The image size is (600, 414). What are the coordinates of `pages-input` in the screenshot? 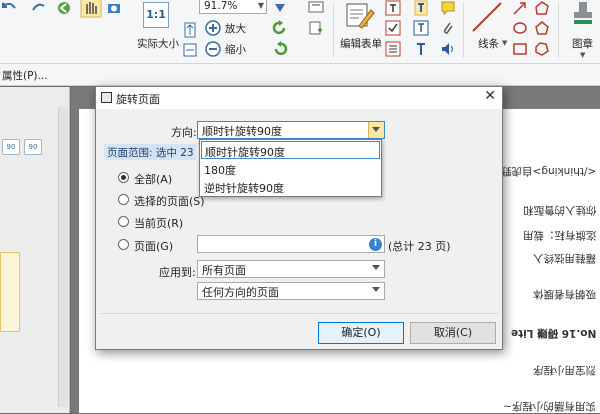 It's located at (291, 244).